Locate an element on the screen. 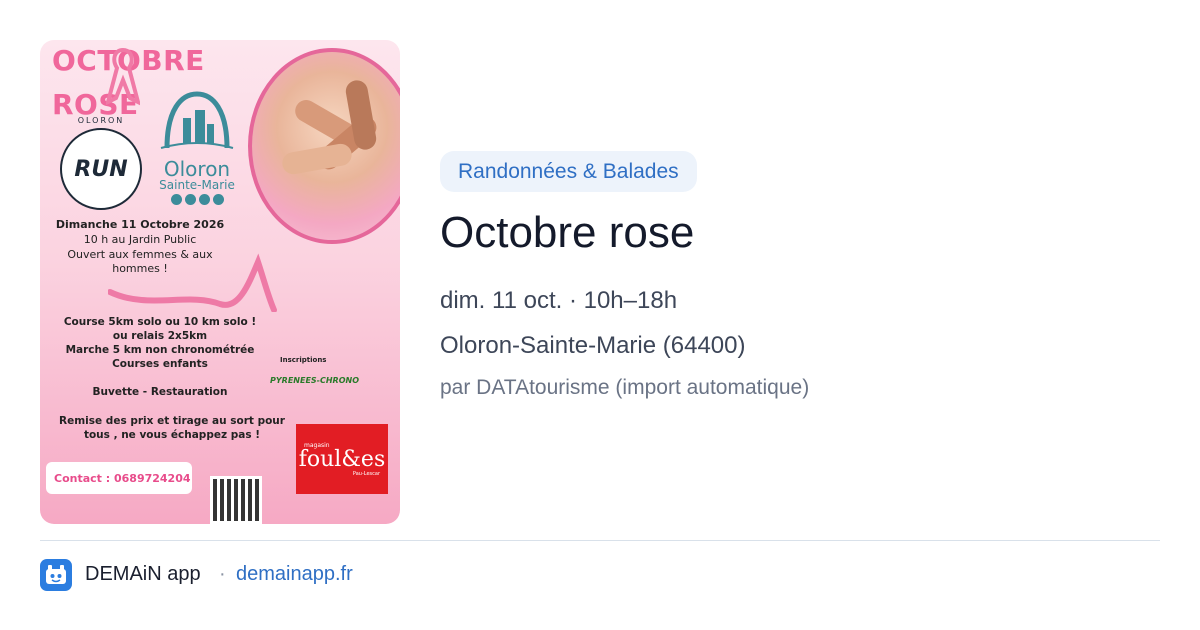 The width and height of the screenshot is (1200, 630). poster-prize-line1: Remise des prix et tirage au sort pour is located at coordinates (172, 421).